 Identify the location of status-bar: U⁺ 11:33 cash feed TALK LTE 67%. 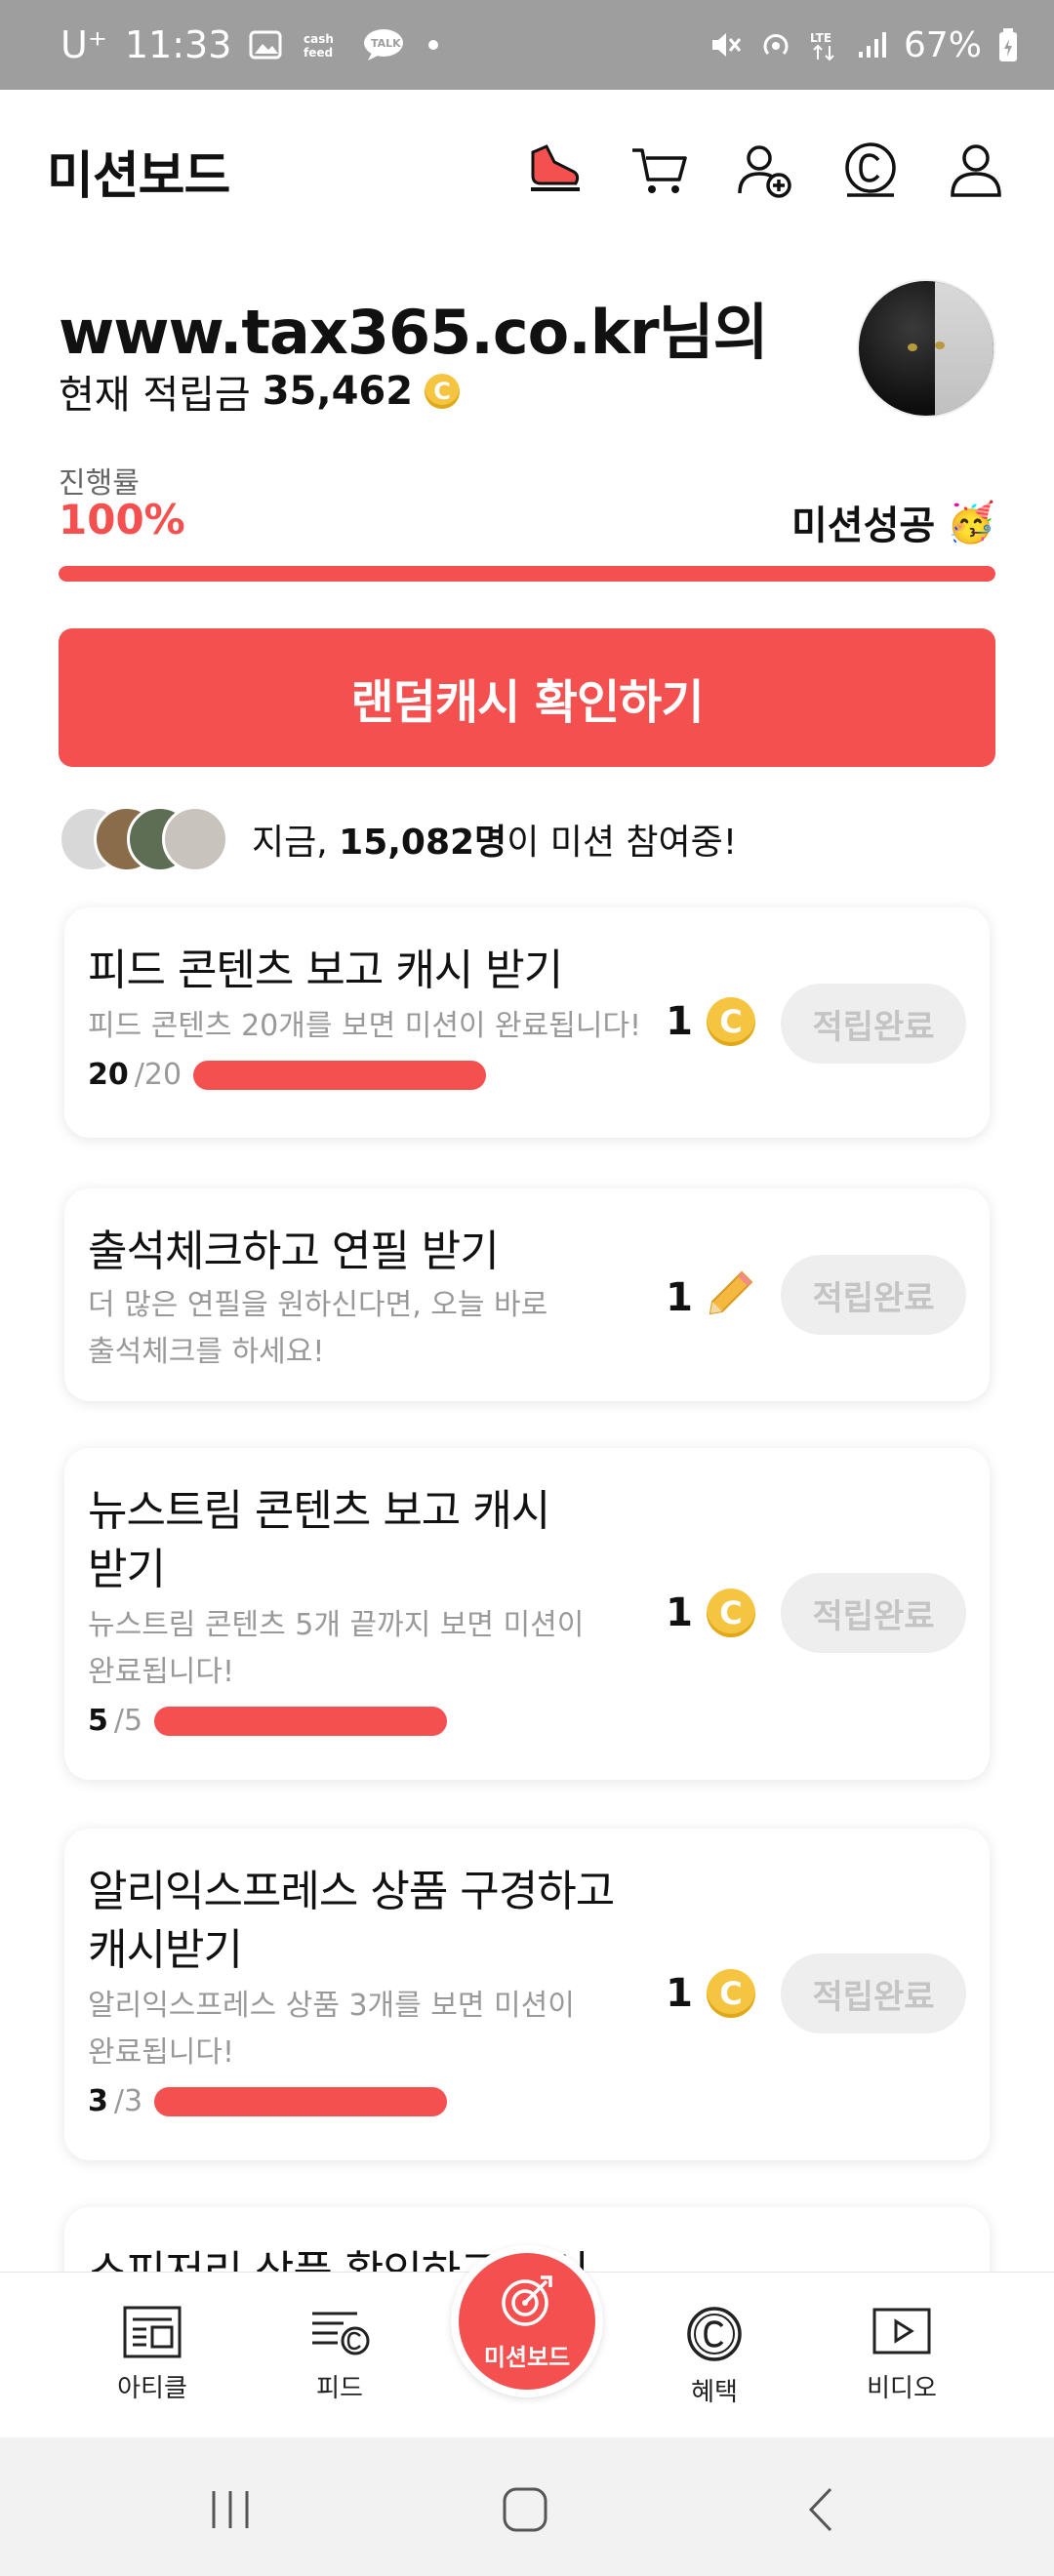
(527, 45).